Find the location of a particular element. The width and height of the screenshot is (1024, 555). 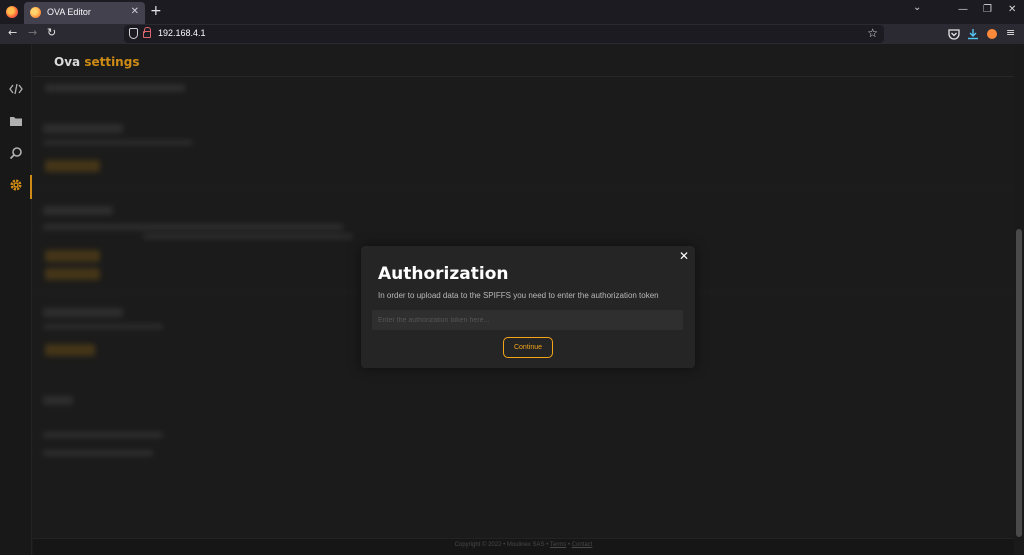

modal-close-icon: ✕ is located at coordinates (684, 256).